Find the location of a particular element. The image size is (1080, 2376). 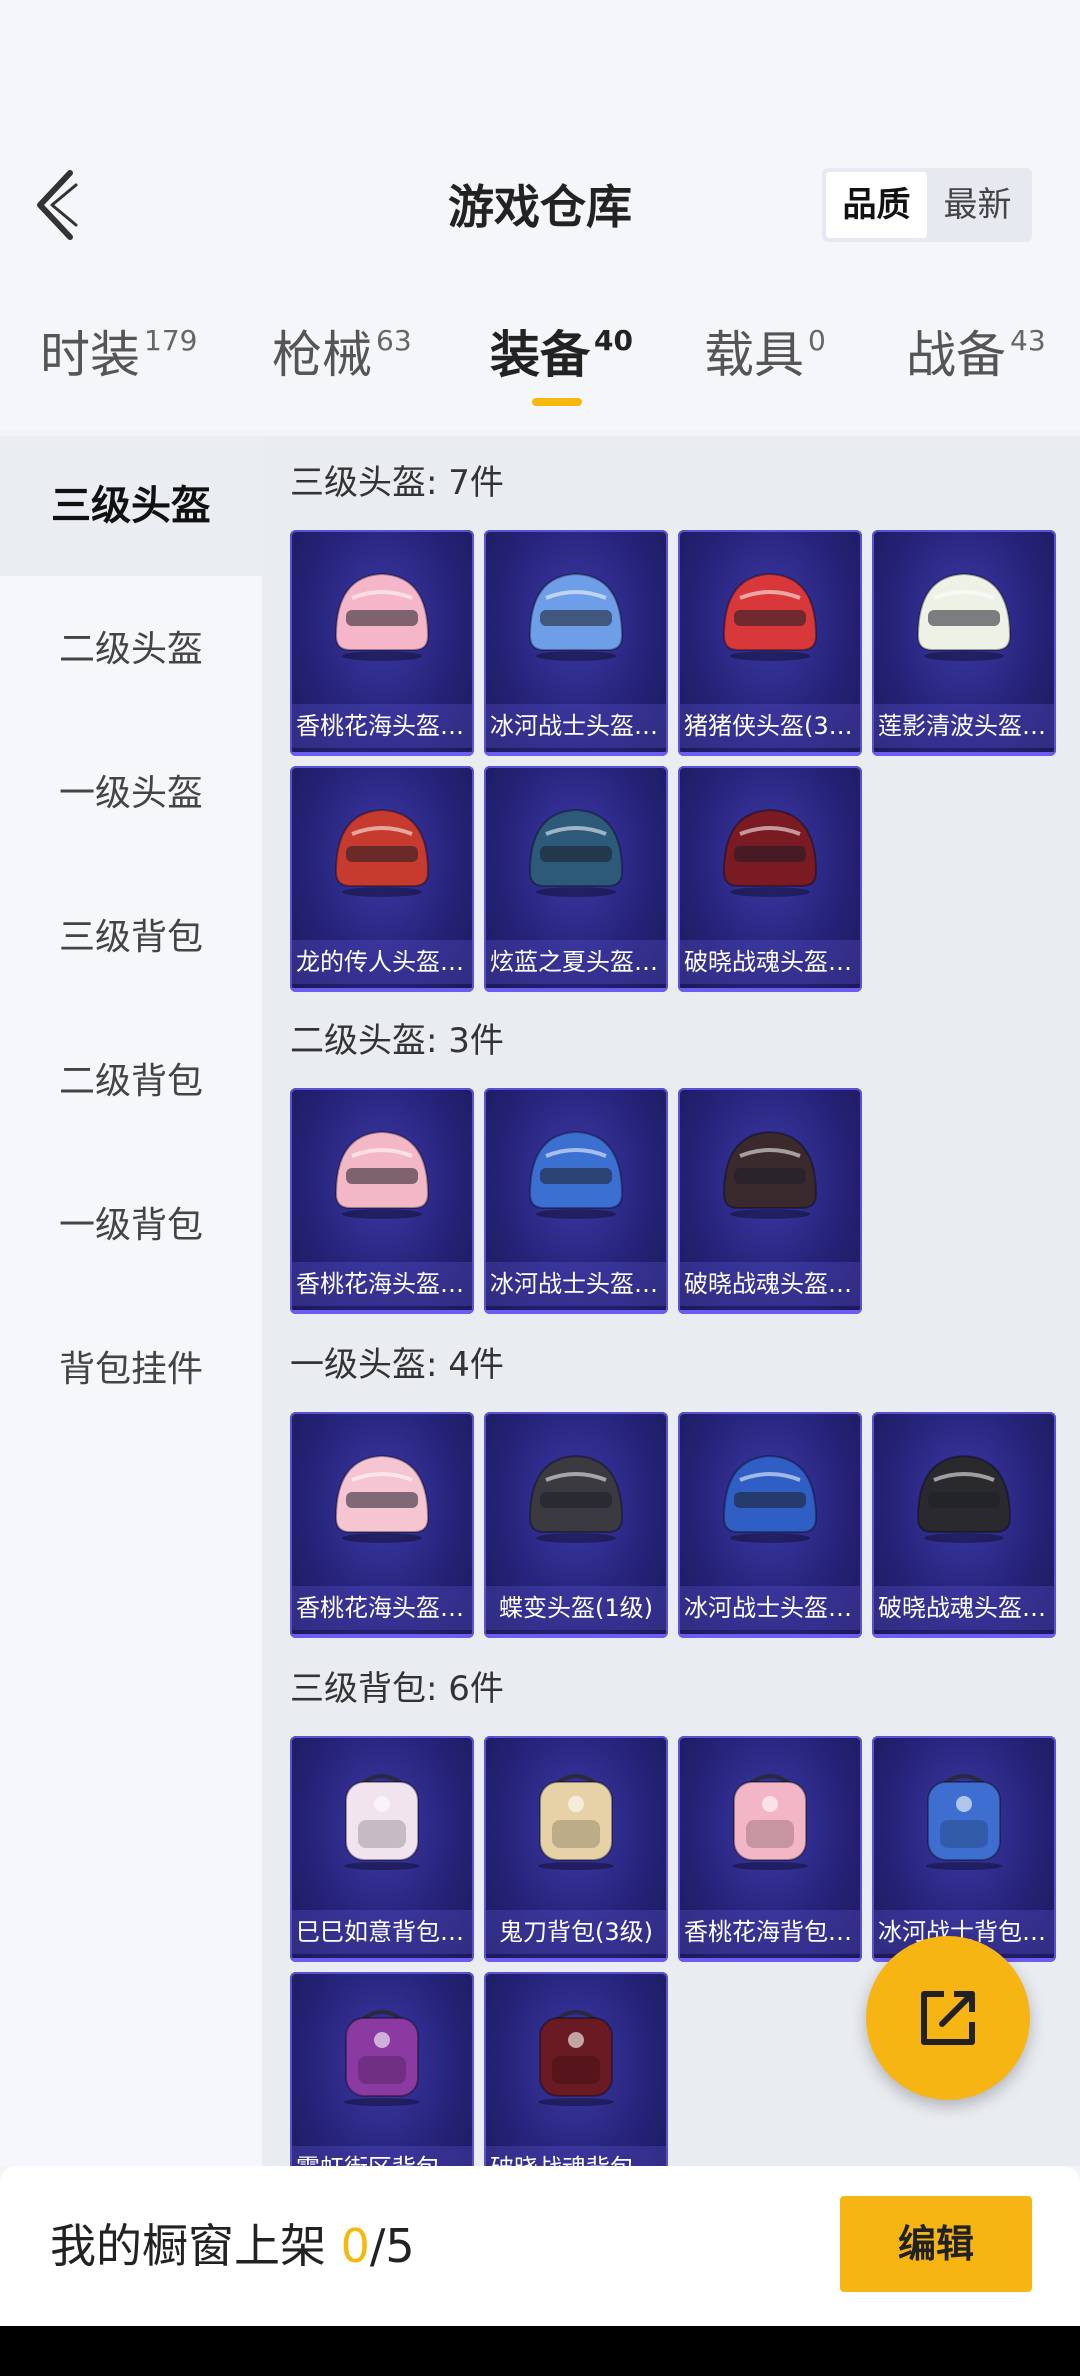

tab-count: 0 is located at coordinates (817, 340).